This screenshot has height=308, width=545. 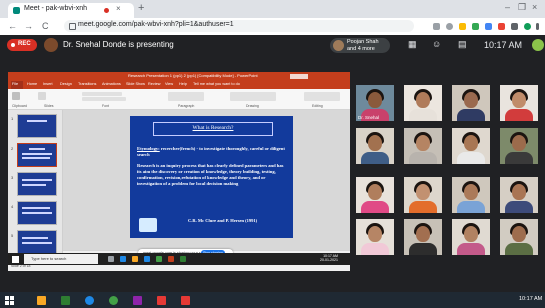 I want to click on profile-avatar, so click(x=527, y=26).